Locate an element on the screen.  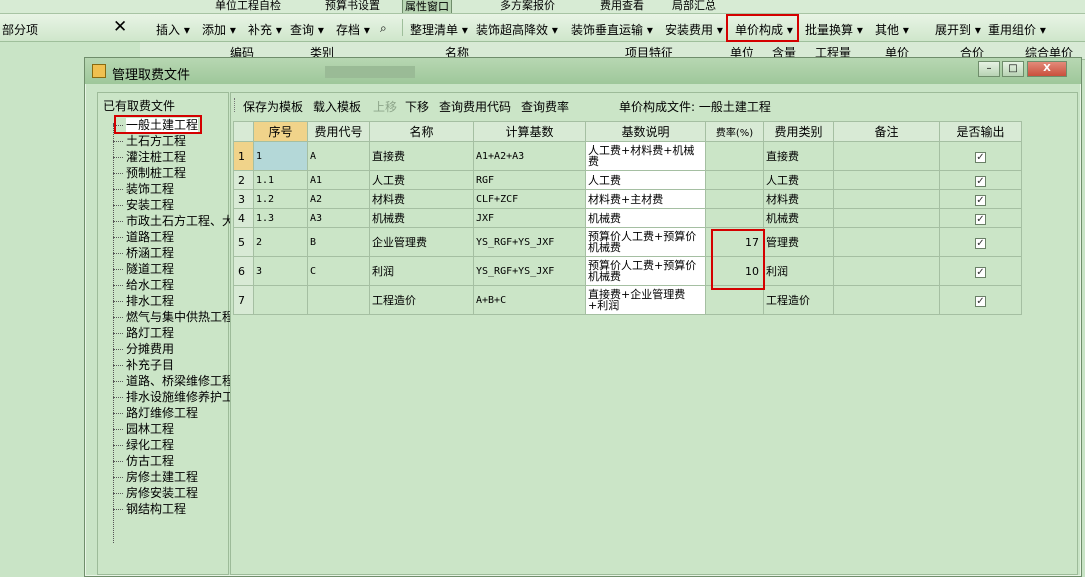
table-row: 4 1.3 A3 机械费 JXF 机械费 机械费 ✓ is located at coordinates (627, 218).